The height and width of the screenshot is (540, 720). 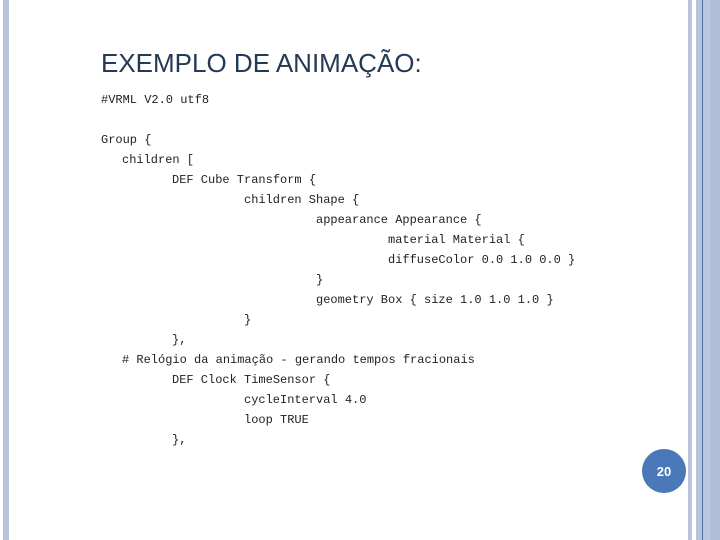 I want to click on code-line: loop TRUE, so click(x=276, y=420).